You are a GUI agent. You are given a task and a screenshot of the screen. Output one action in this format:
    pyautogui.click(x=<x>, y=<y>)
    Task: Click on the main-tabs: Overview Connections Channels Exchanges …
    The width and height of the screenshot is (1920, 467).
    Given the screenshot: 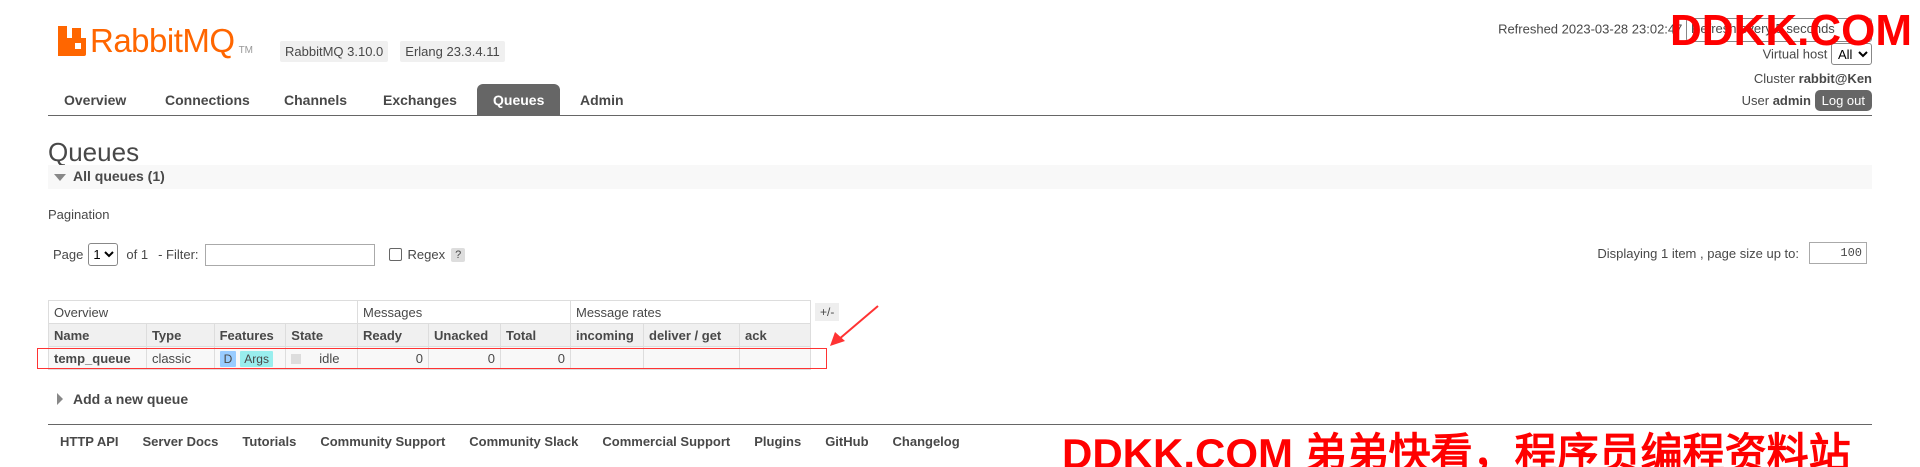 What is the action you would take?
    pyautogui.click(x=960, y=100)
    